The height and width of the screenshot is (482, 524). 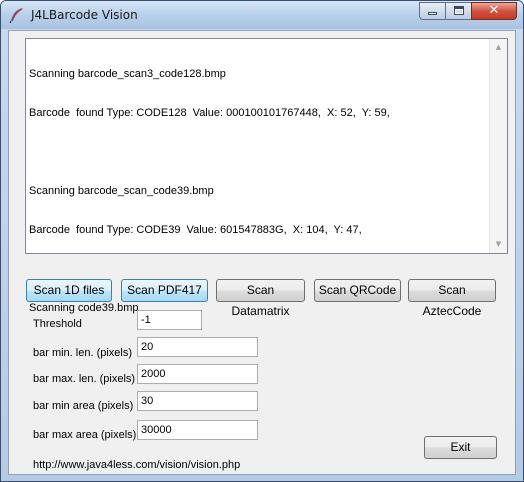 I want to click on bar-max-len-field: 2000, so click(x=197, y=374).